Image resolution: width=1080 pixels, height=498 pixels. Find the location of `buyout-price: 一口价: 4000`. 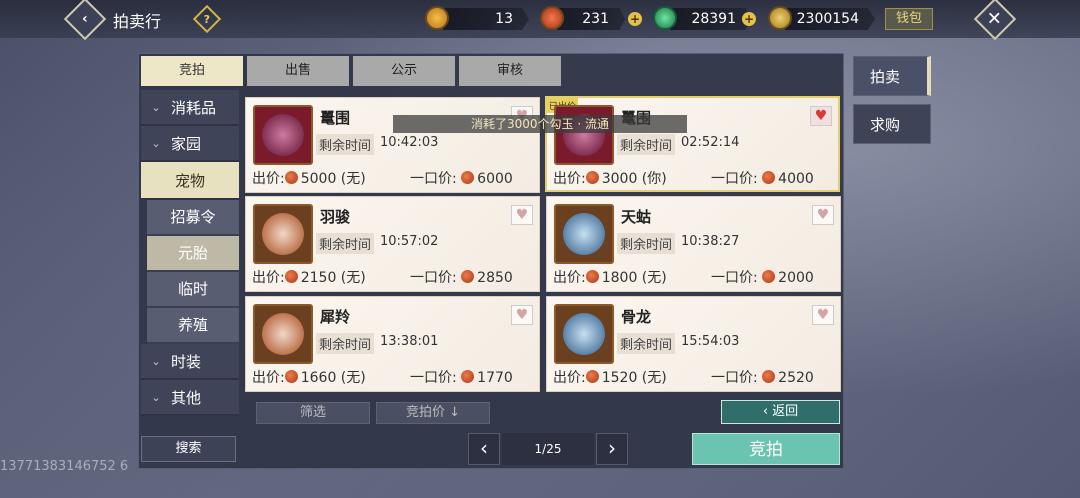

buyout-price: 一口价: 4000 is located at coordinates (762, 179).